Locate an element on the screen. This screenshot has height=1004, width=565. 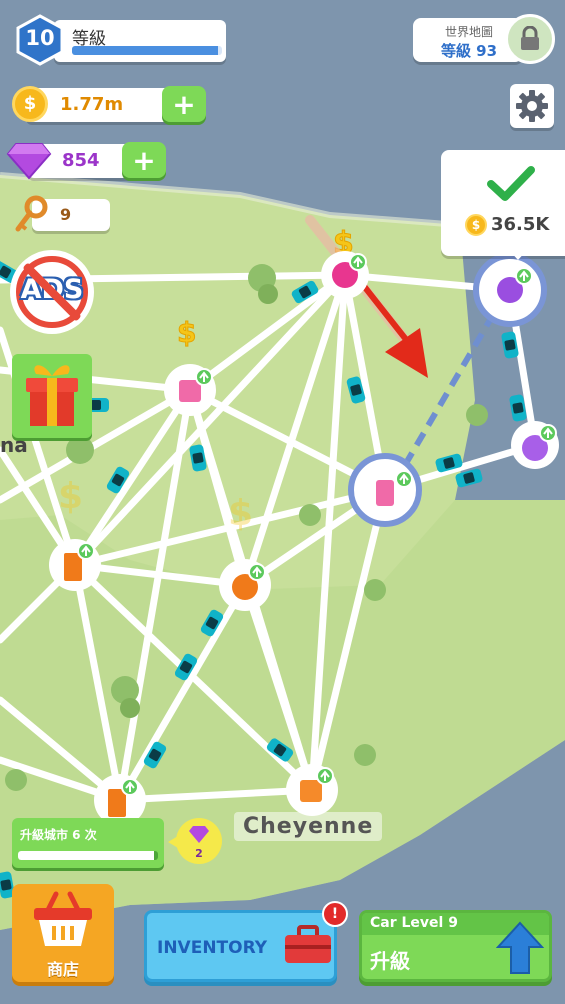
coins-counter: $ 1.77m + is located at coordinates (112, 105).